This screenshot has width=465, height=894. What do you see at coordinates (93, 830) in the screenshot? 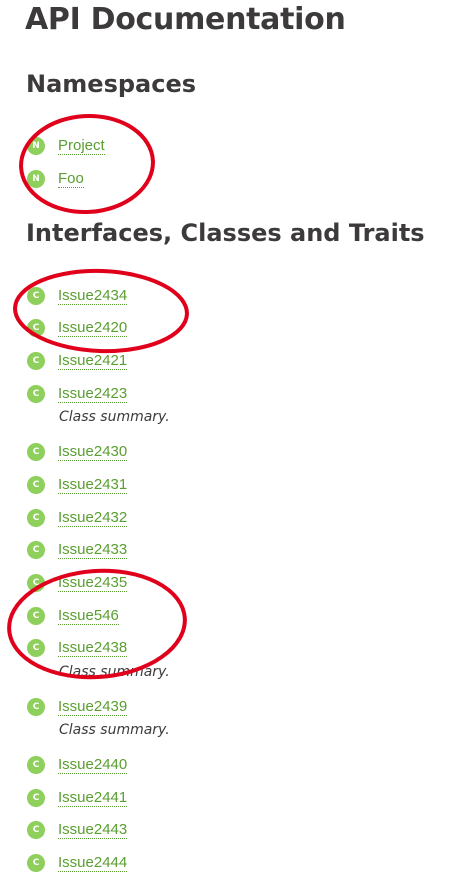
I see `class-link: Issue2443` at bounding box center [93, 830].